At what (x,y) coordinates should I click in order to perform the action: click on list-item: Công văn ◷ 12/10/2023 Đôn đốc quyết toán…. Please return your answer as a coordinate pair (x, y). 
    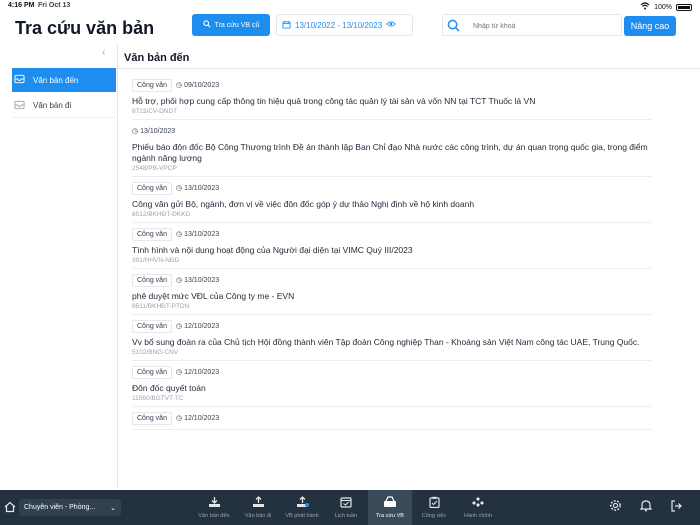
    Looking at the image, I should click on (392, 386).